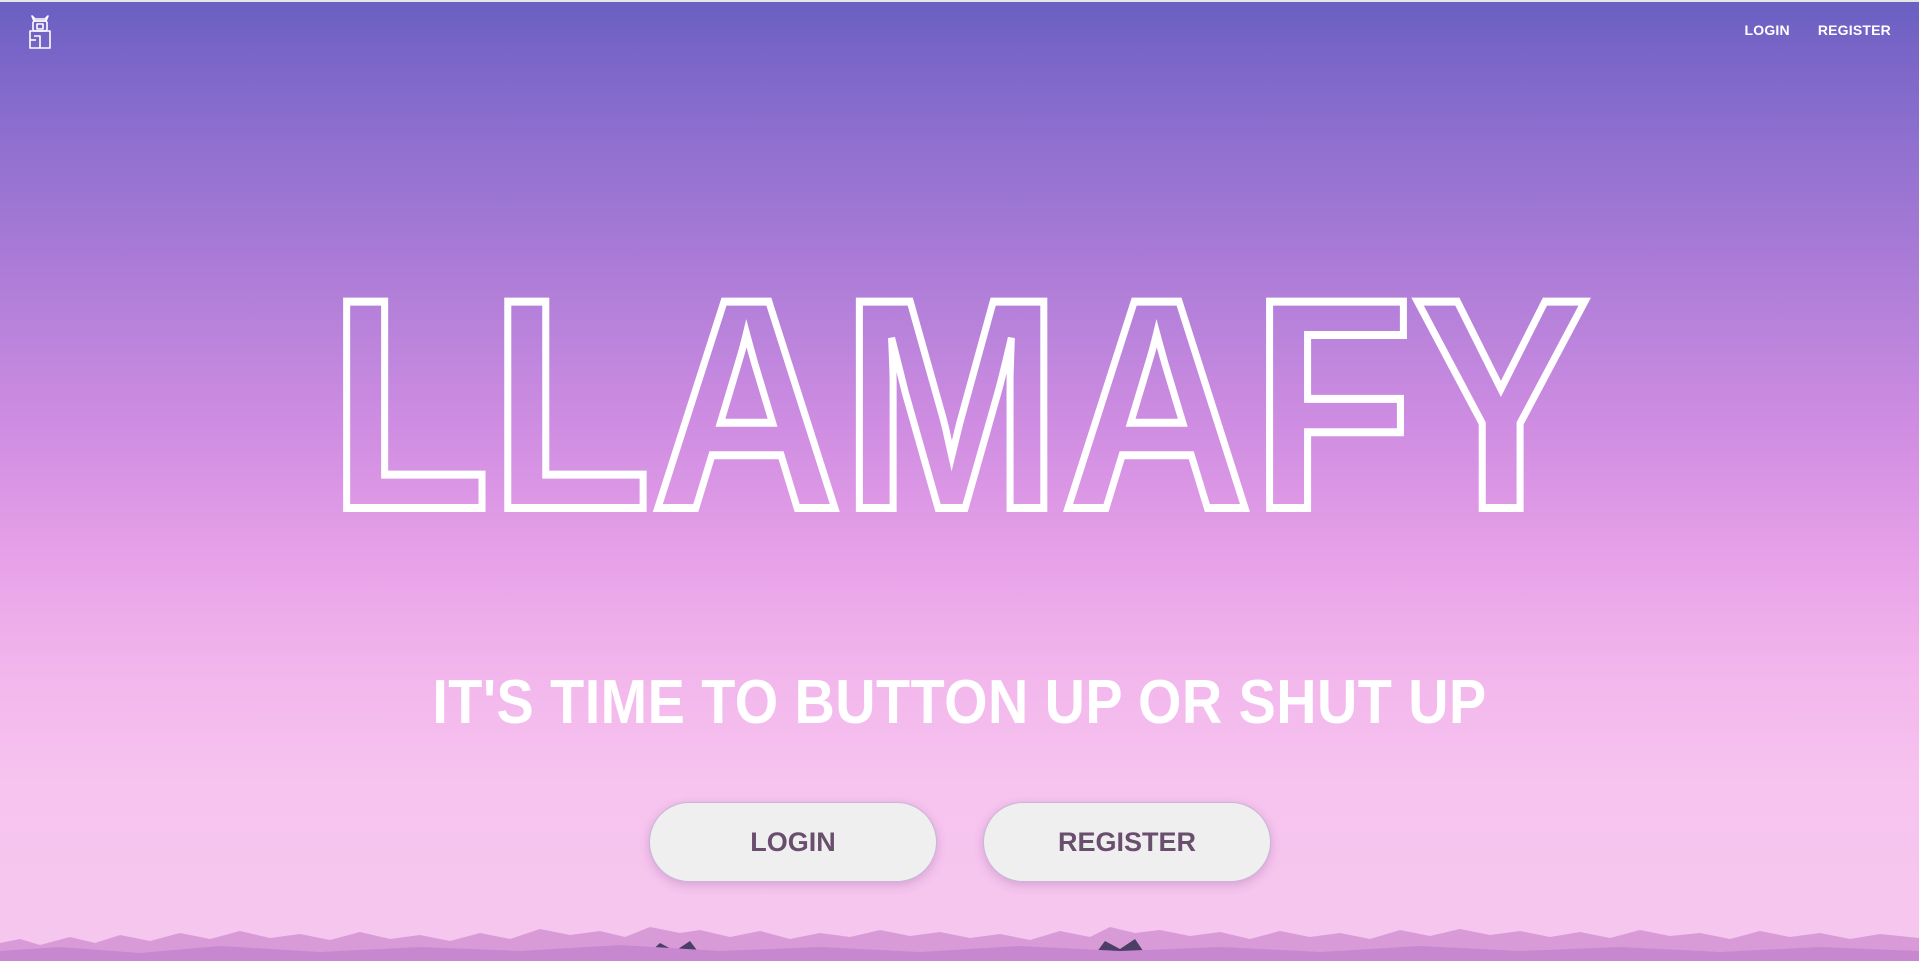 Image resolution: width=1919 pixels, height=961 pixels. I want to click on top-nav: LOGIN REGISTER, so click(1817, 30).